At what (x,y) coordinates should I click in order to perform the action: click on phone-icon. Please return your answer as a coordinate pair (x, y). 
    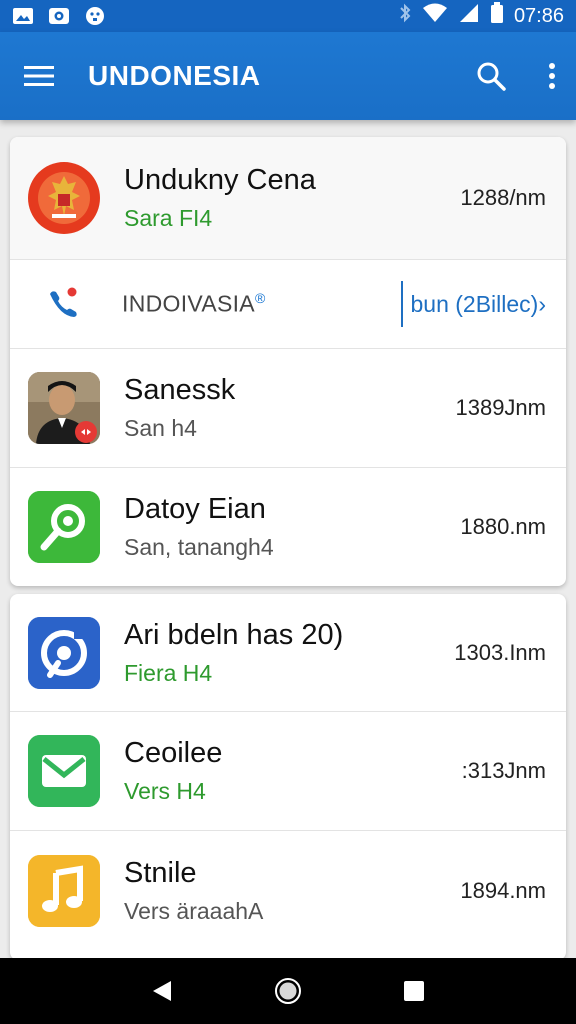
    Looking at the image, I should click on (64, 304).